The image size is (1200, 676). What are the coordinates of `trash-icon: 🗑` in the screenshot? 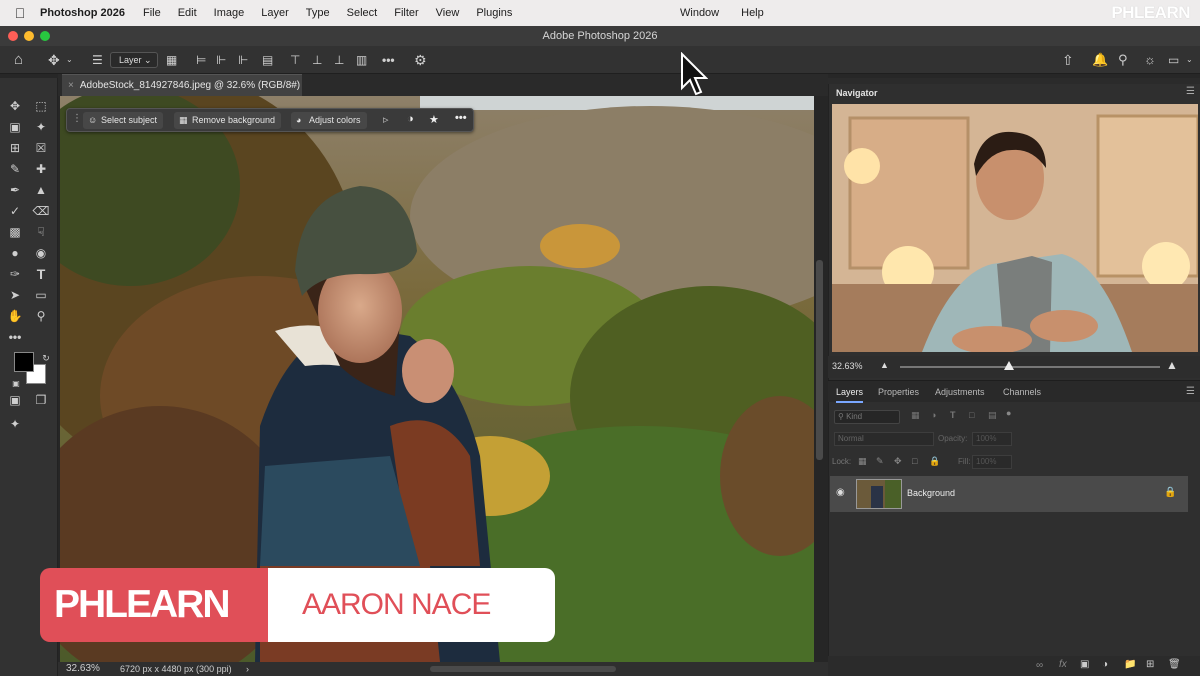 It's located at (1174, 664).